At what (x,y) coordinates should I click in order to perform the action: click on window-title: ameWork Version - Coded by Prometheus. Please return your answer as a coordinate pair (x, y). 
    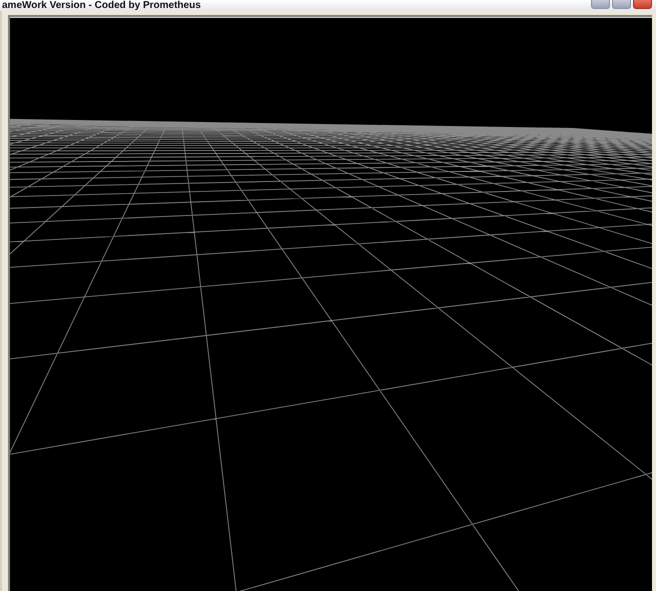
    Looking at the image, I should click on (101, 5).